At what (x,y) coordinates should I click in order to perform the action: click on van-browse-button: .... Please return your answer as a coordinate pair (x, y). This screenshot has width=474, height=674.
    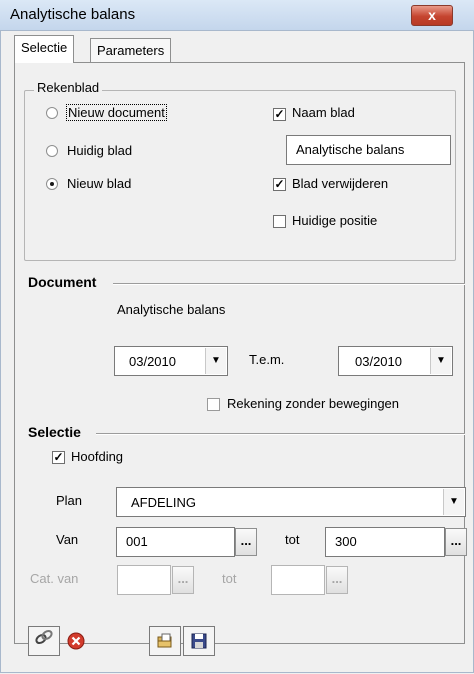
    Looking at the image, I should click on (246, 542).